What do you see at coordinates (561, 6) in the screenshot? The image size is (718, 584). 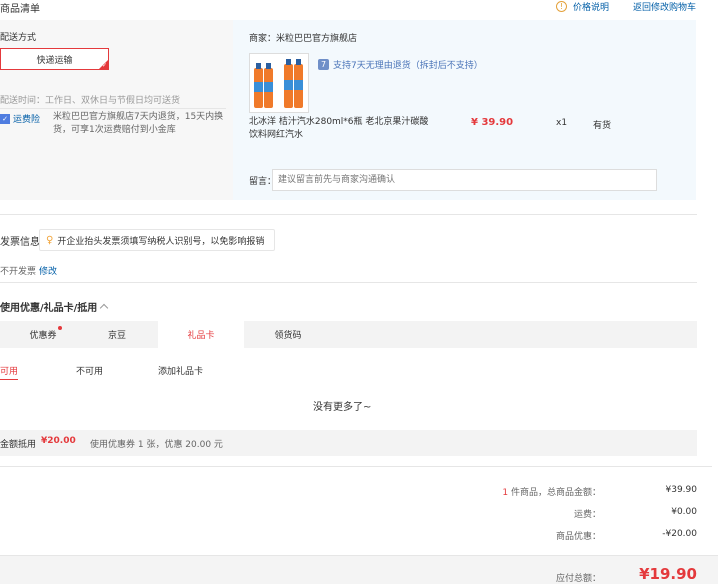 I see `info-icon: !` at bounding box center [561, 6].